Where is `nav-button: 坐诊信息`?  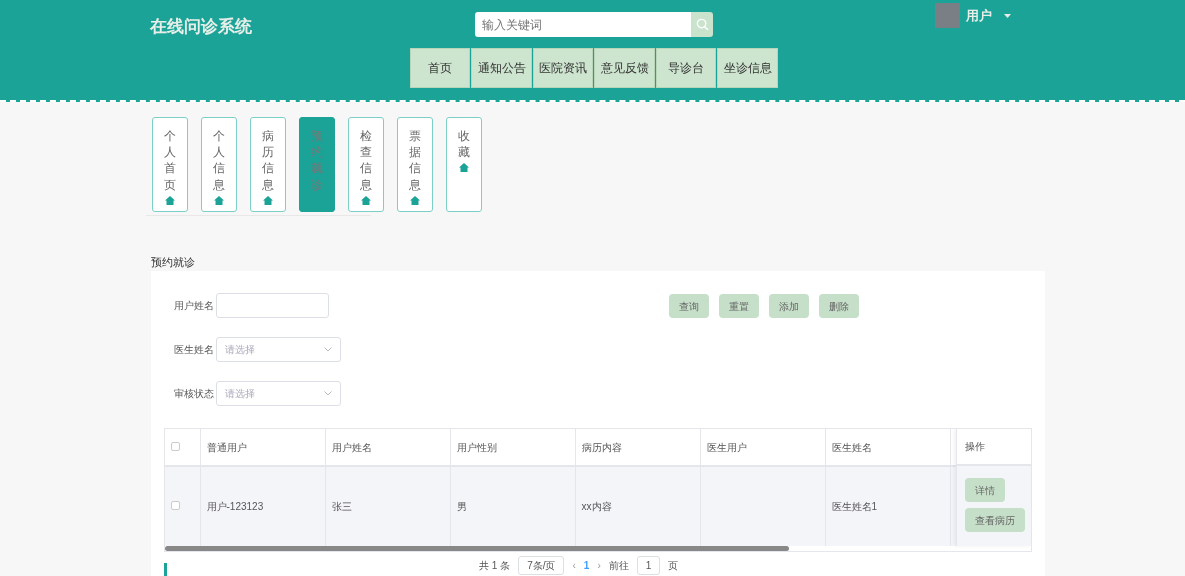 nav-button: 坐诊信息 is located at coordinates (747, 68).